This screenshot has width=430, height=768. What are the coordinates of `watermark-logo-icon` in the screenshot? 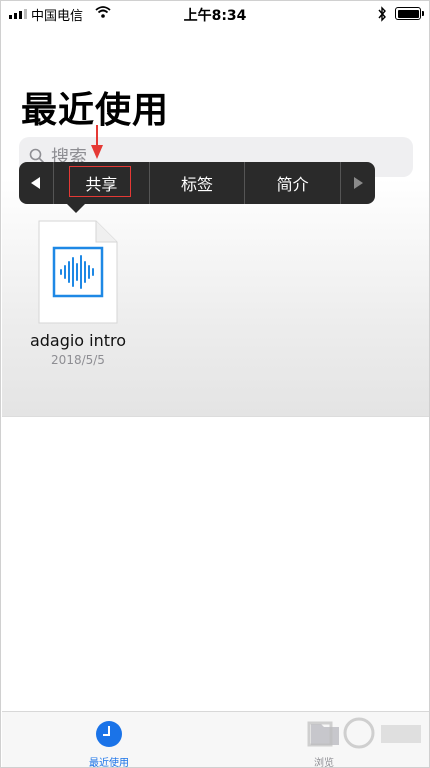 It's located at (364, 733).